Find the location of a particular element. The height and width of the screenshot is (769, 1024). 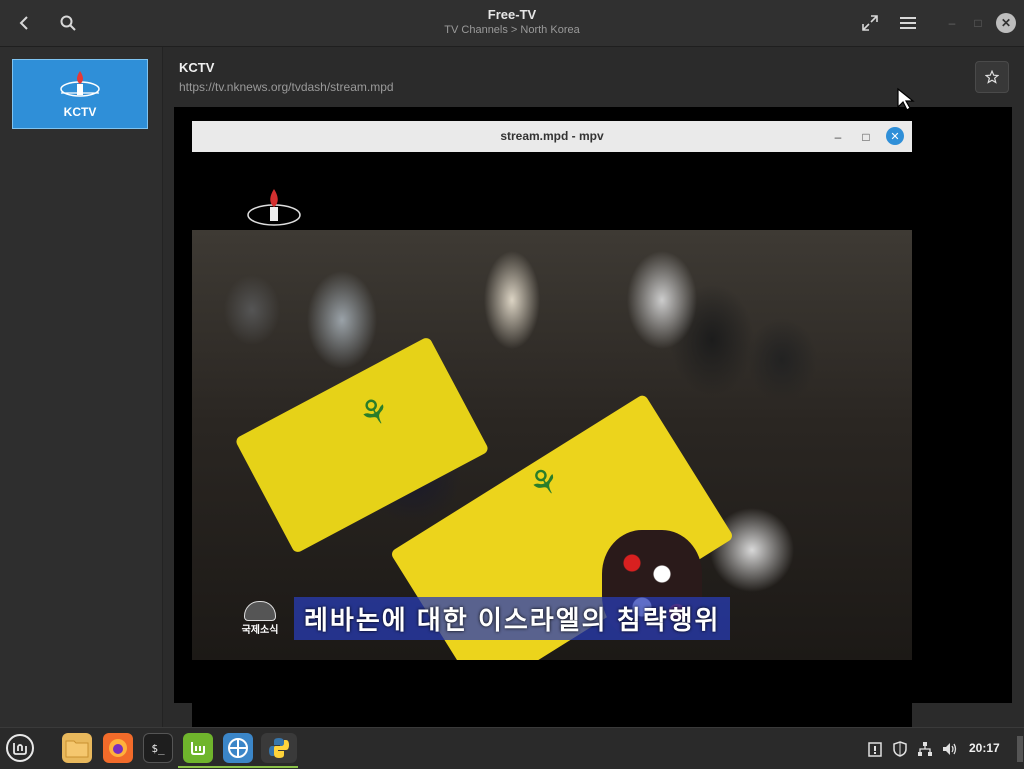

freetv-button is located at coordinates (238, 748).